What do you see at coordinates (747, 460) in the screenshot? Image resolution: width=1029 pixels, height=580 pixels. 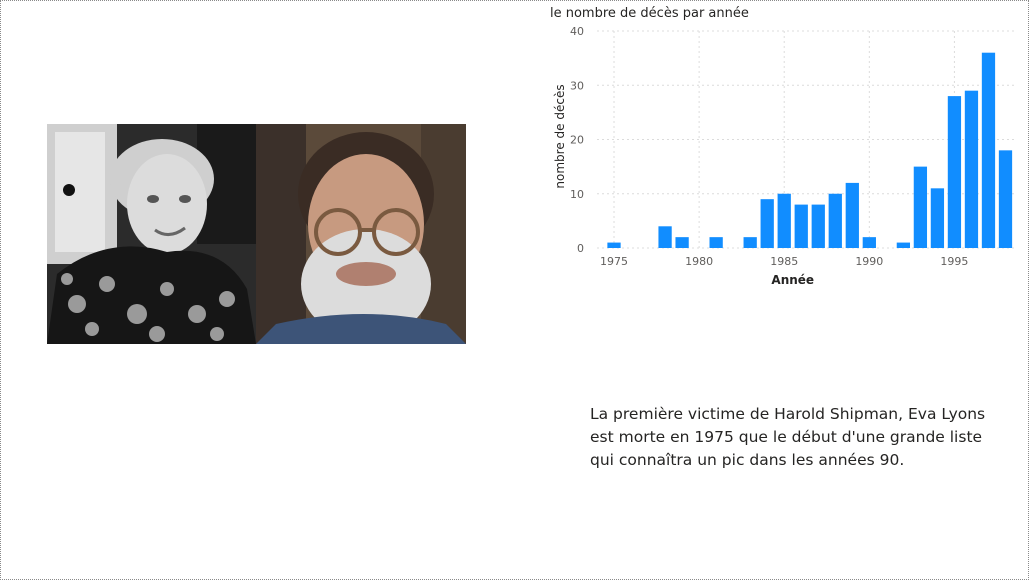 I see `caption-line: qui connaîtra un pic dans les années 90.` at bounding box center [747, 460].